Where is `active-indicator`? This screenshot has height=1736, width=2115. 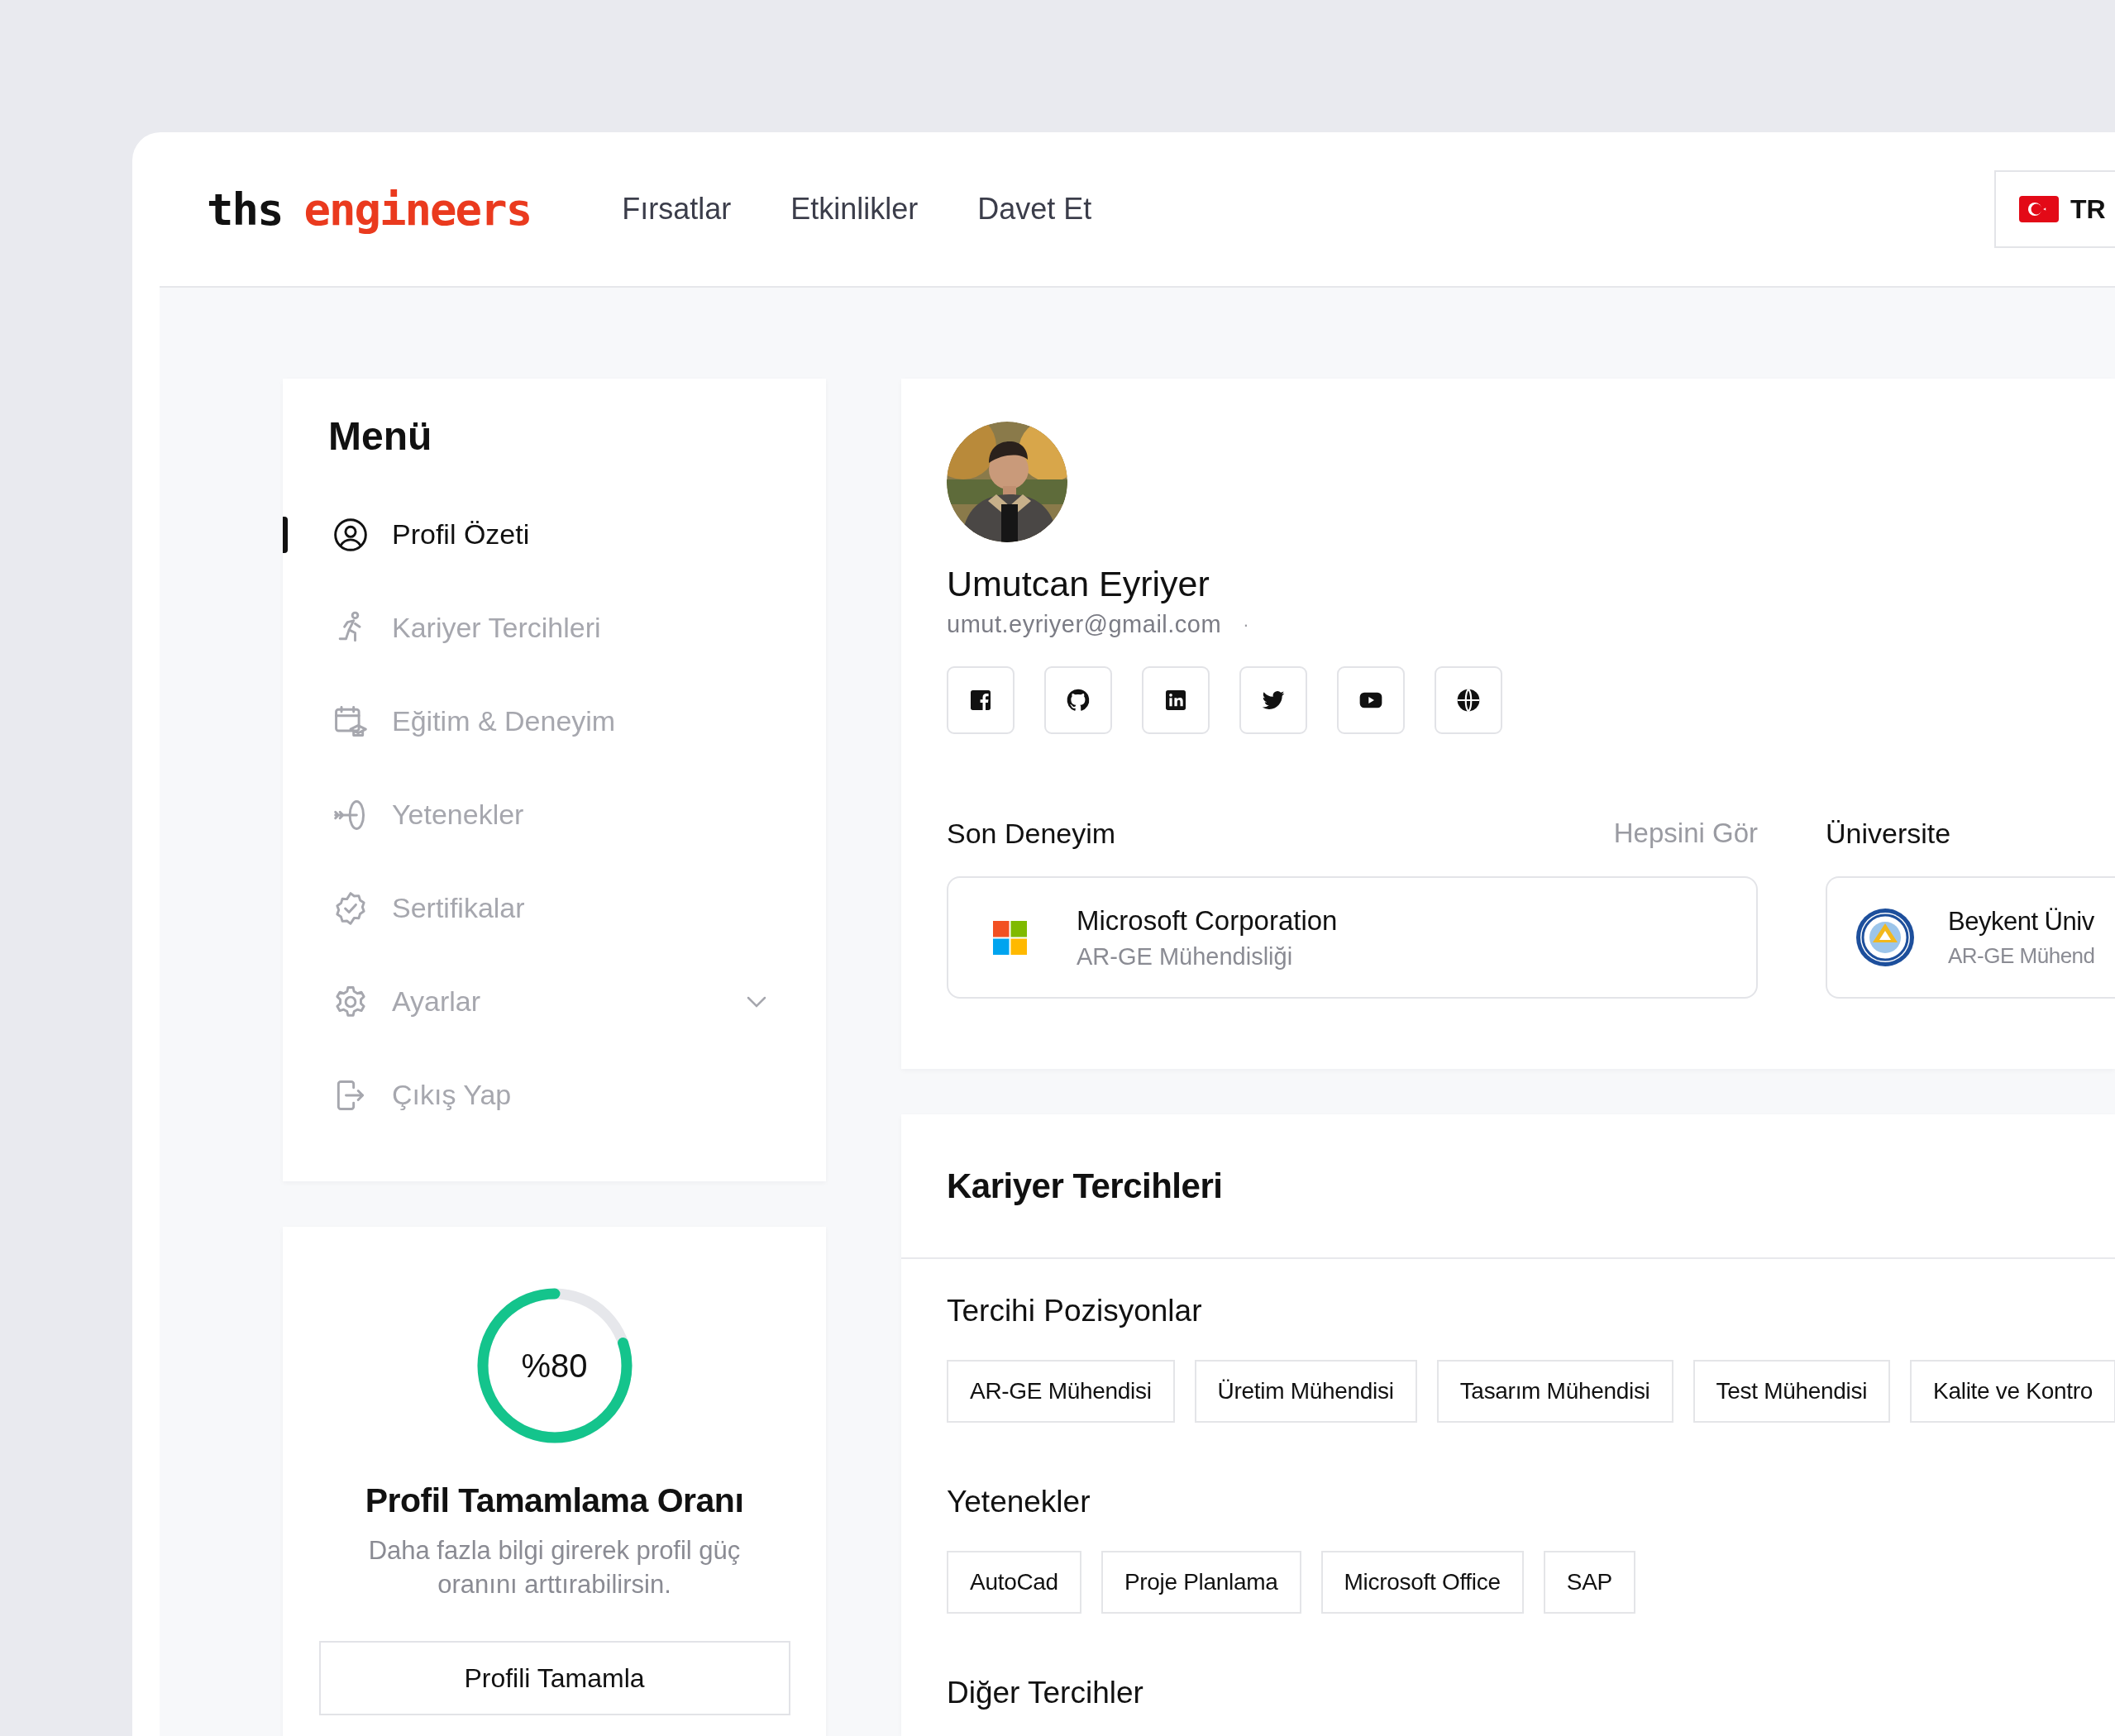 active-indicator is located at coordinates (285, 535).